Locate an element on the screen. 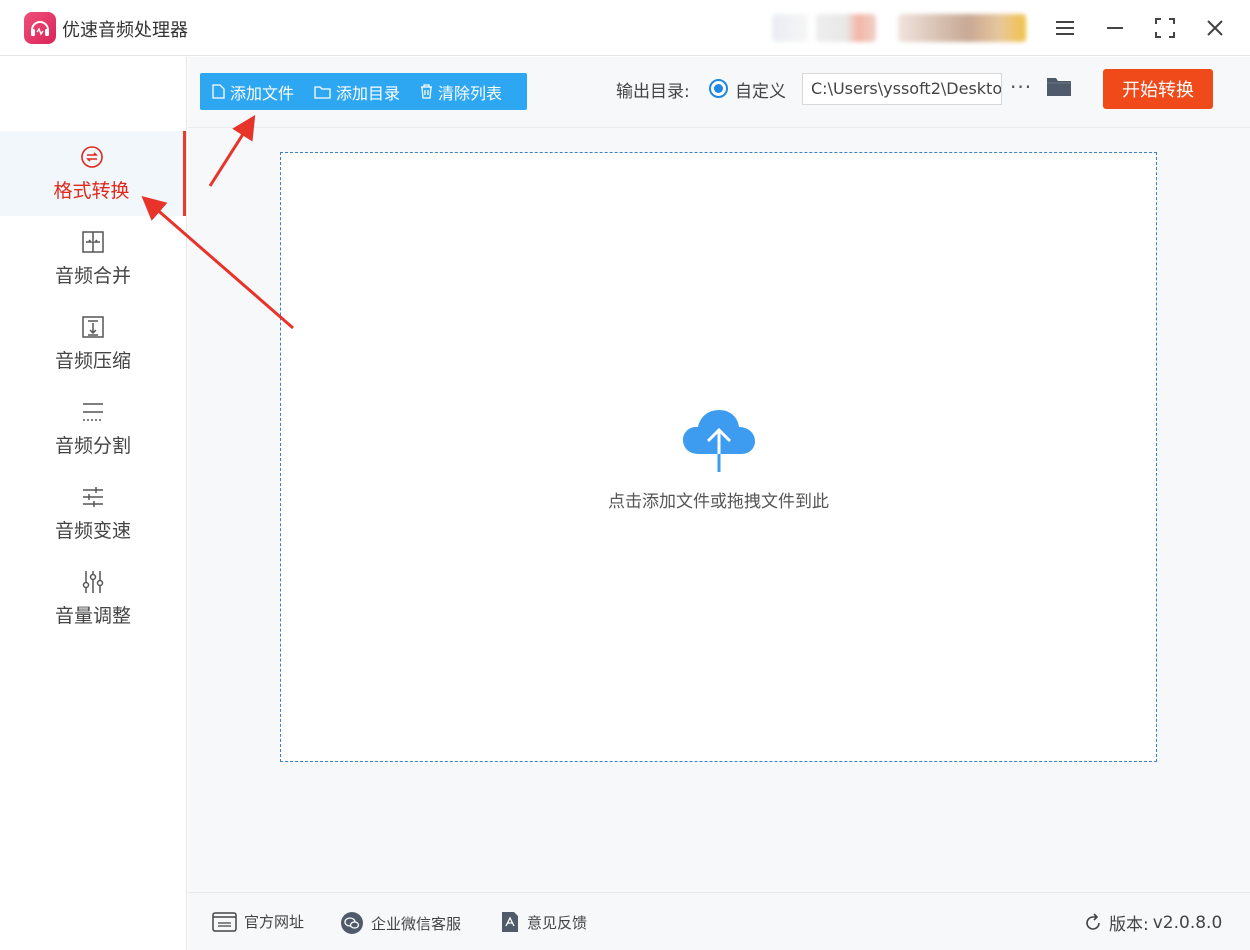 This screenshot has height=950, width=1250. sidebar-item-audio-merge: 音频合并 is located at coordinates (93, 258).